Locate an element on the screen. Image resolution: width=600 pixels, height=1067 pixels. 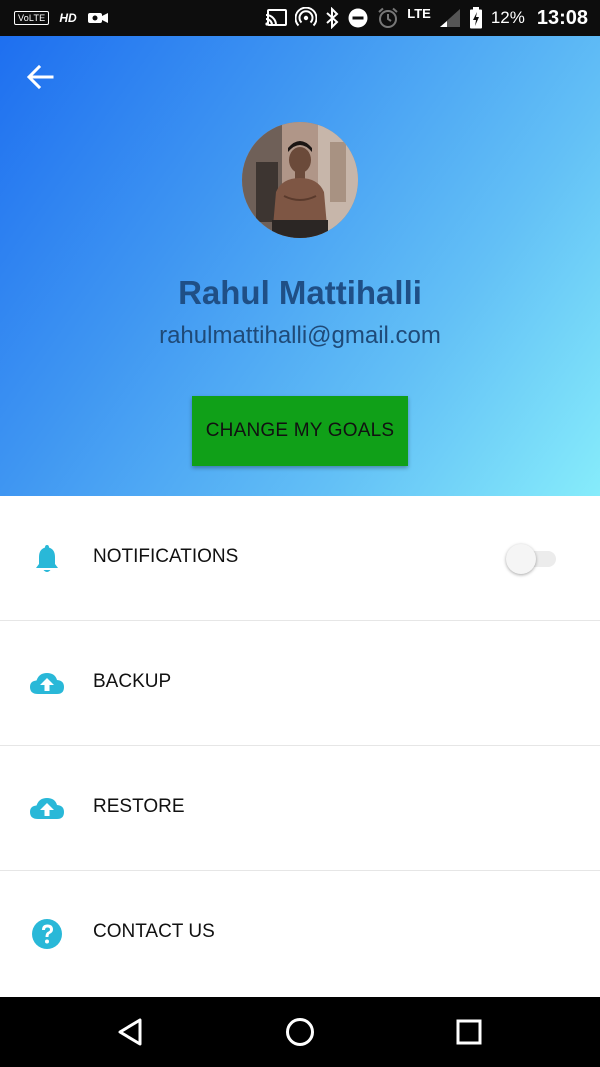
recents-square-icon is located at coordinates (469, 1032).